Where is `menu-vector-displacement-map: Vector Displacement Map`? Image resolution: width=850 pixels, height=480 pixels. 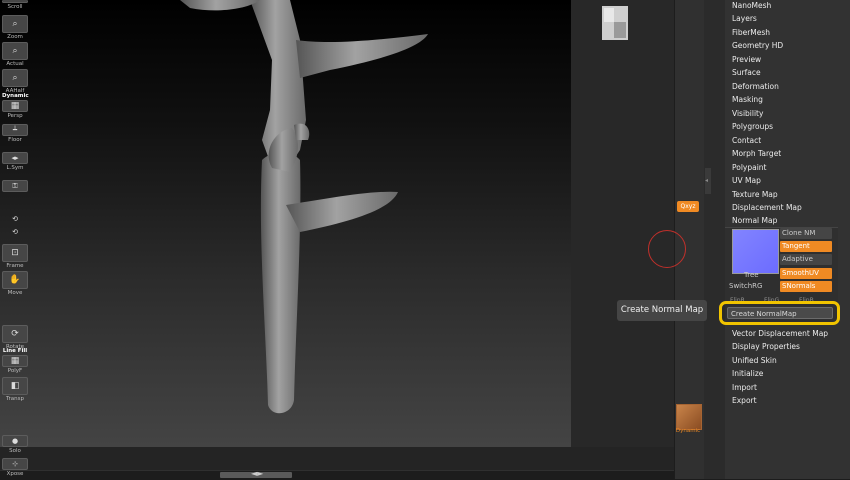 menu-vector-displacement-map: Vector Displacement Map is located at coordinates (780, 334).